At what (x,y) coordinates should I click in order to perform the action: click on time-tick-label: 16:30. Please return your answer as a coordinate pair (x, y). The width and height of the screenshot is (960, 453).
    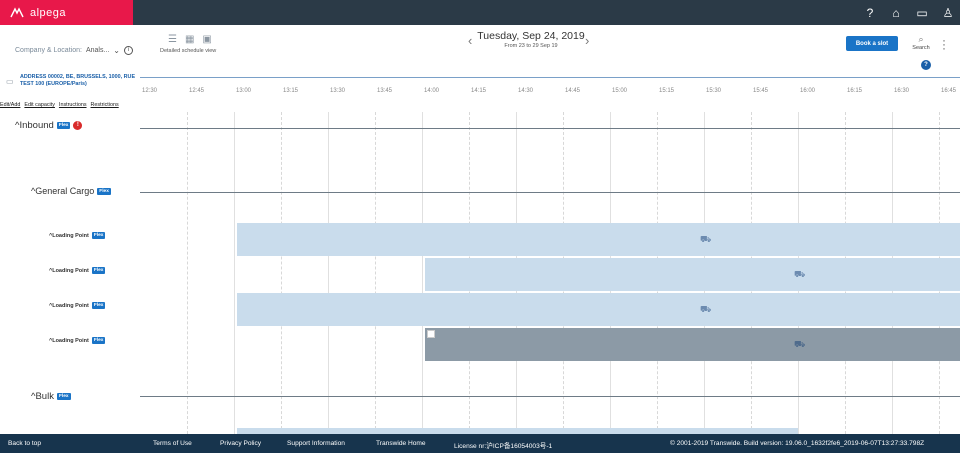
    Looking at the image, I should click on (902, 91).